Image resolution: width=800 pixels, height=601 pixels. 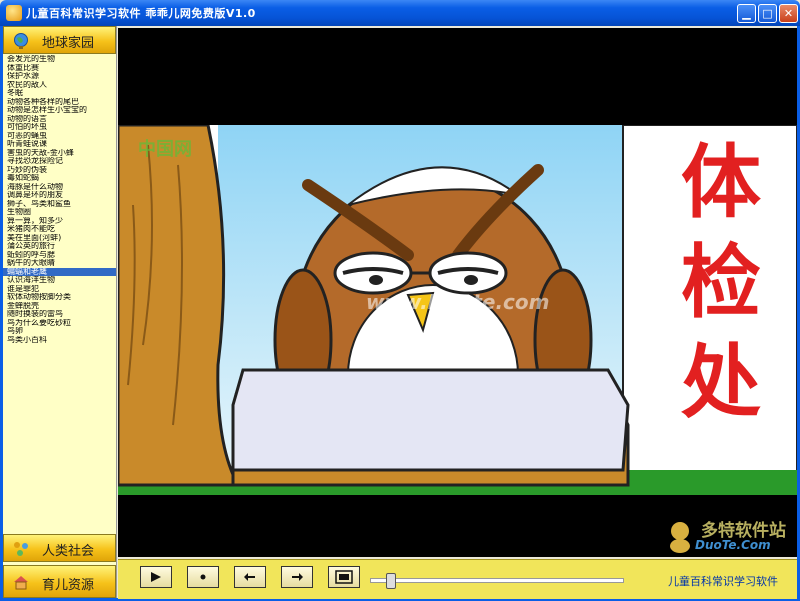 What do you see at coordinates (59, 76) in the screenshot?
I see `topic-list-item: 保护水源` at bounding box center [59, 76].